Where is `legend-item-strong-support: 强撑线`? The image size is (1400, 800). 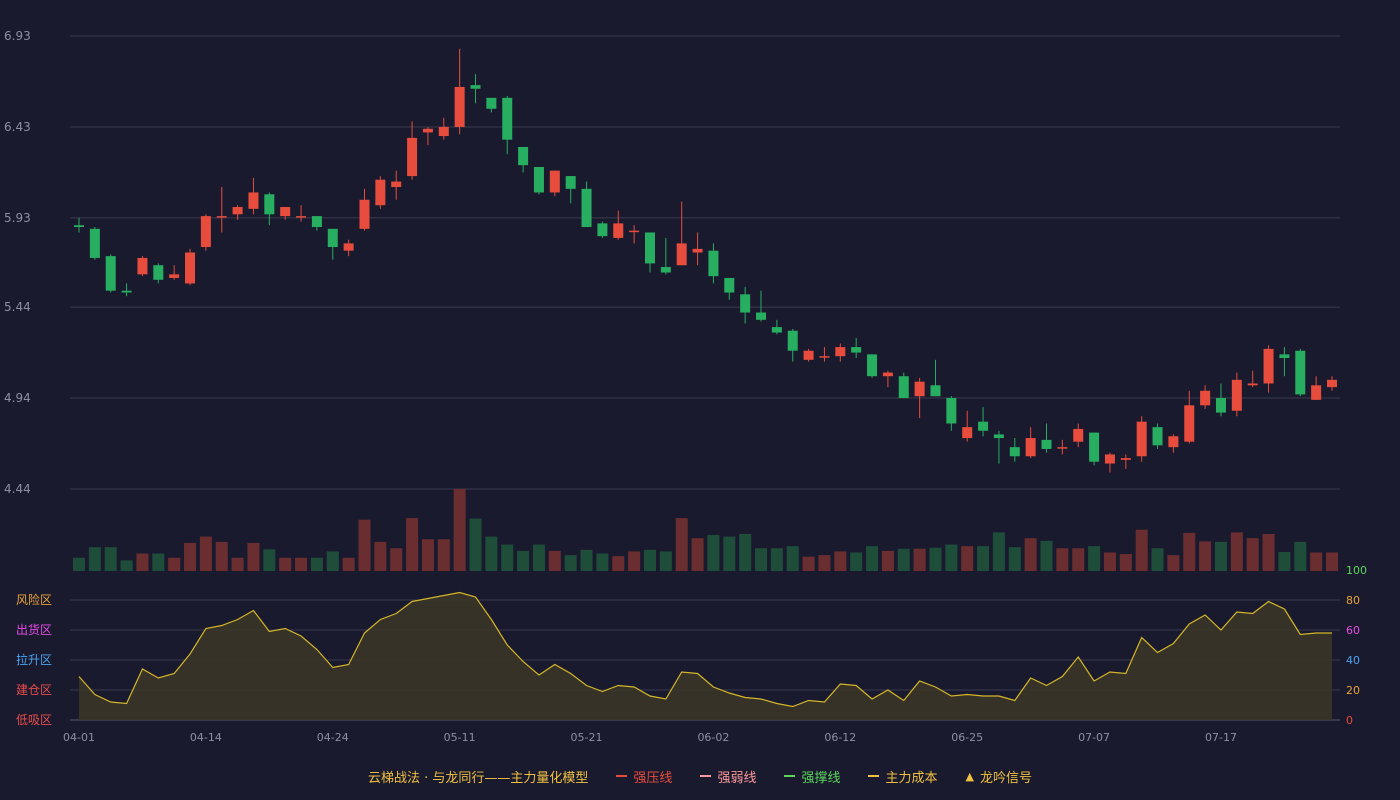
legend-item-strong-support: 强撑线 is located at coordinates (812, 776).